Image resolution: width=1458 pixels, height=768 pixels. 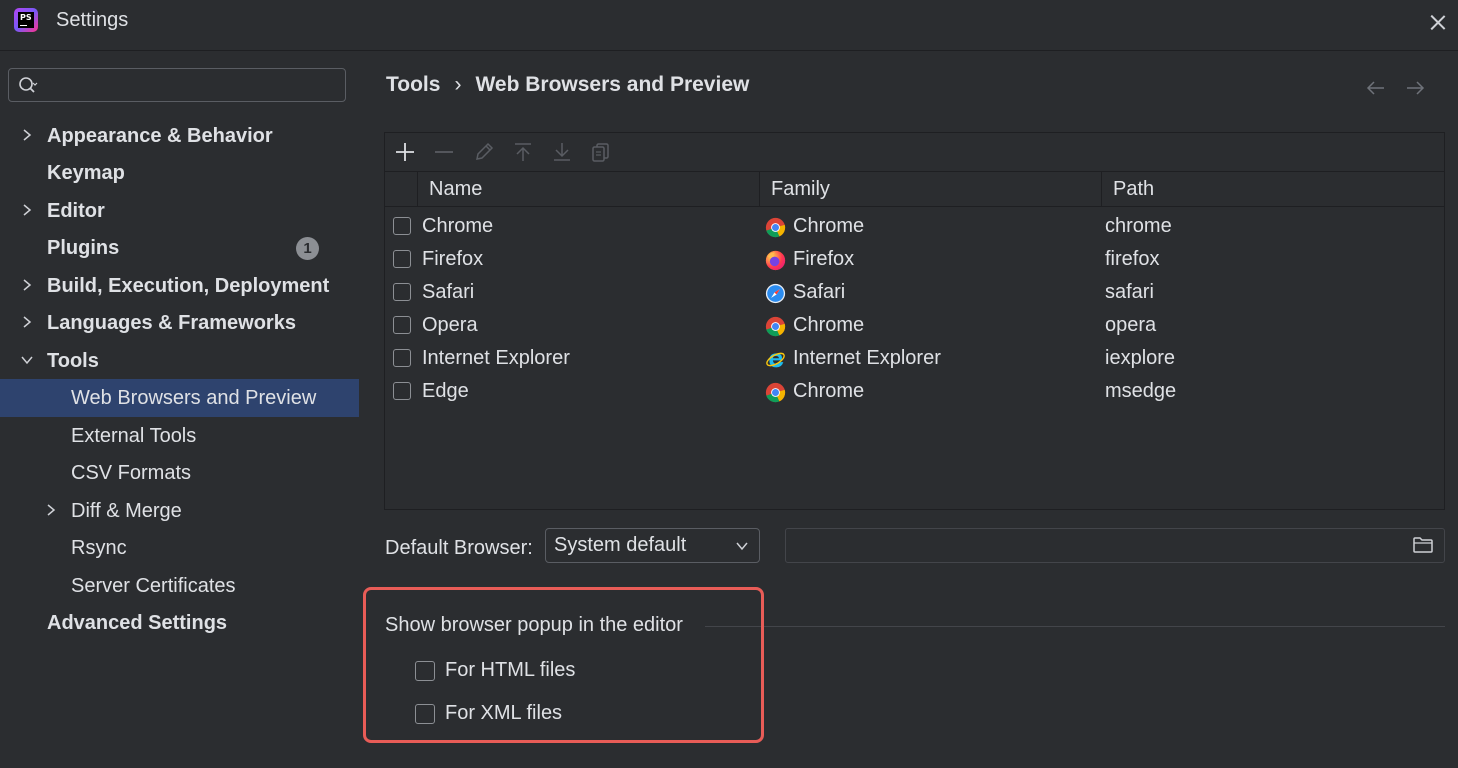 I want to click on add-icon, so click(x=405, y=152).